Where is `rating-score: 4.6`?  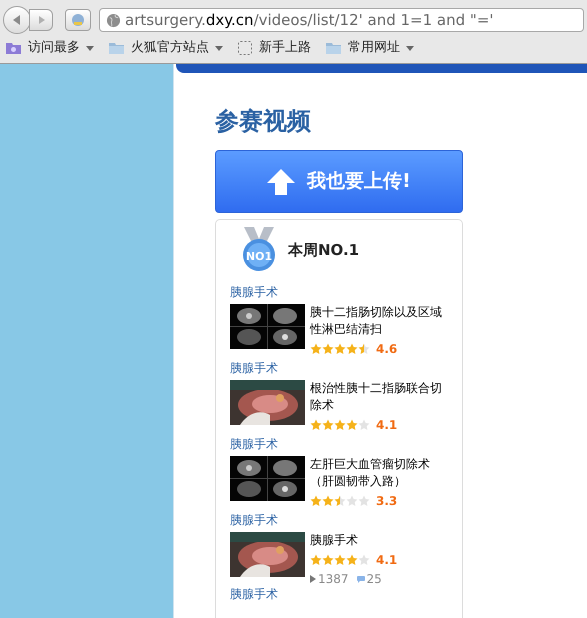 rating-score: 4.6 is located at coordinates (387, 349).